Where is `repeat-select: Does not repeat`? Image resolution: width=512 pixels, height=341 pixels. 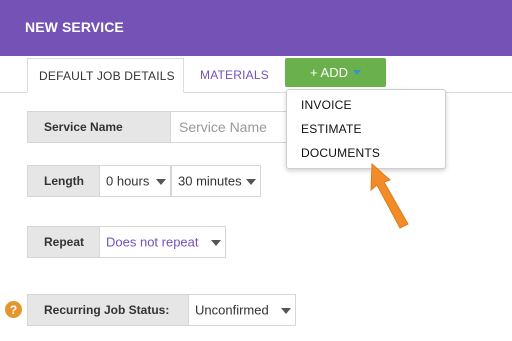 repeat-select: Does not repeat is located at coordinates (162, 242).